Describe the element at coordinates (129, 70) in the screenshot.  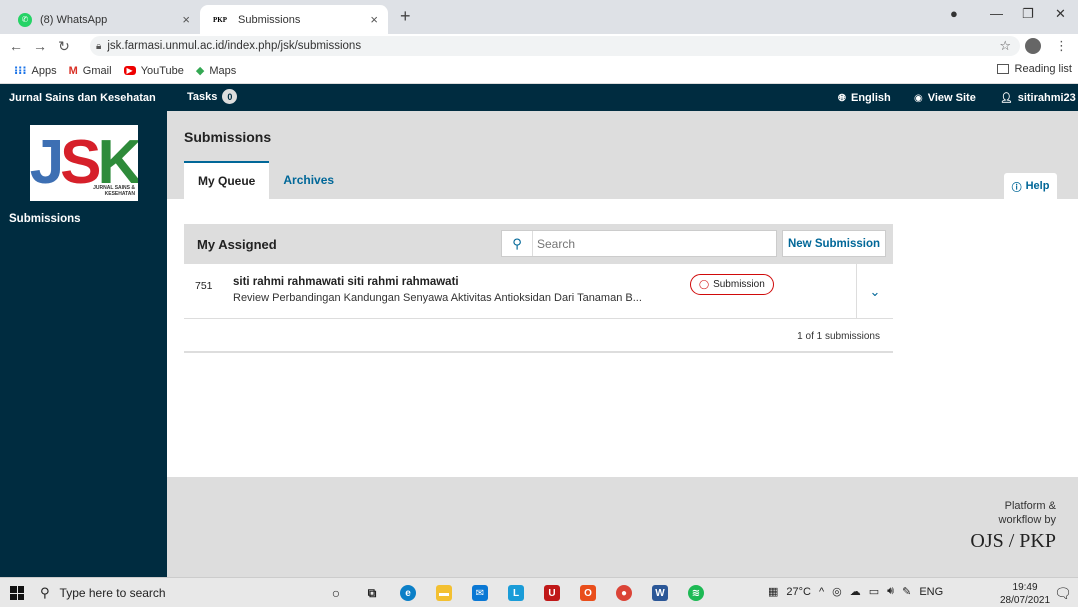
I see `youtube-icon: ▶` at that location.